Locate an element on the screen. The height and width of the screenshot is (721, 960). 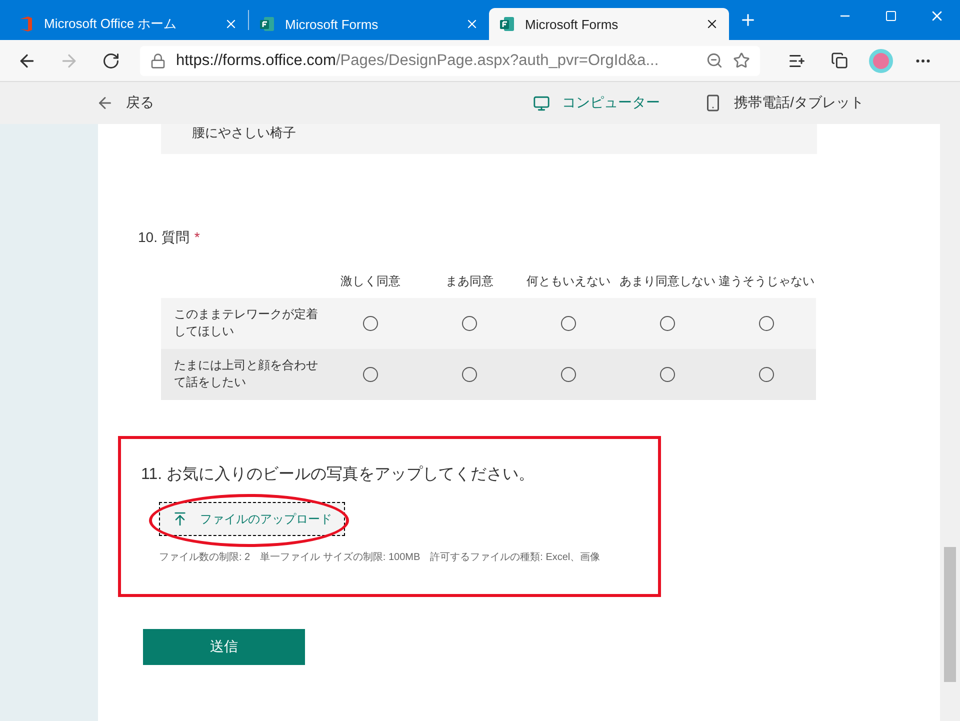
zoom-out-icon is located at coordinates (714, 60).